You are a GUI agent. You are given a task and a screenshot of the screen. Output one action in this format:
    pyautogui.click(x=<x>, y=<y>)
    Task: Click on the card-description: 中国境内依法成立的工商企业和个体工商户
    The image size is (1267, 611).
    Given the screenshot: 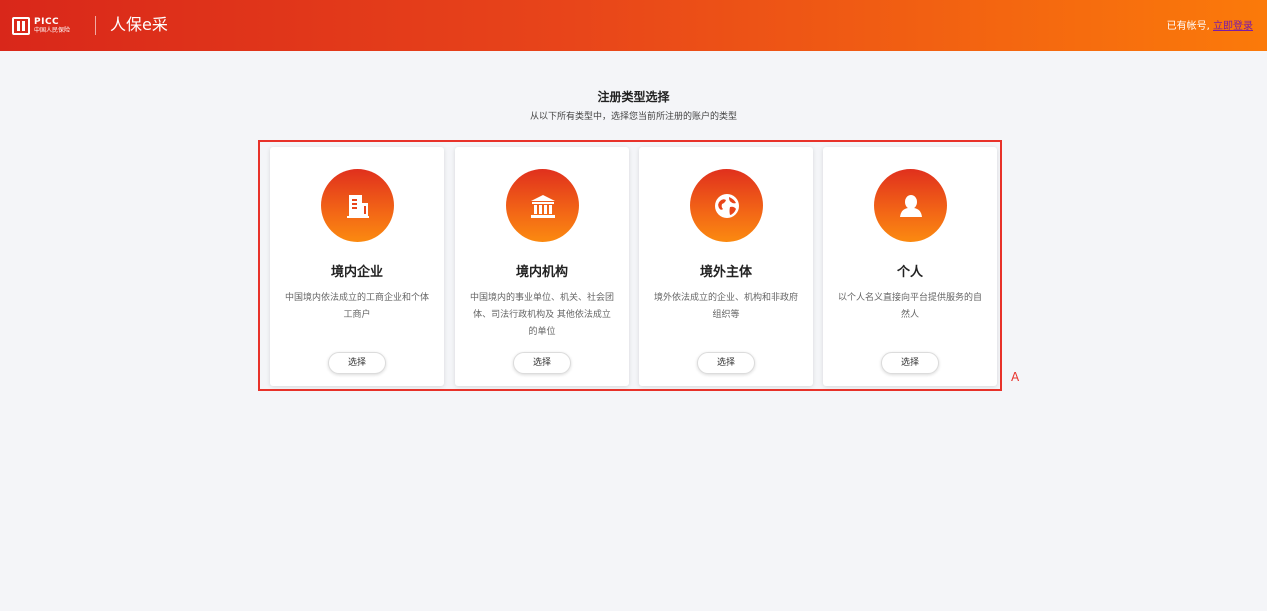 What is the action you would take?
    pyautogui.click(x=356, y=306)
    